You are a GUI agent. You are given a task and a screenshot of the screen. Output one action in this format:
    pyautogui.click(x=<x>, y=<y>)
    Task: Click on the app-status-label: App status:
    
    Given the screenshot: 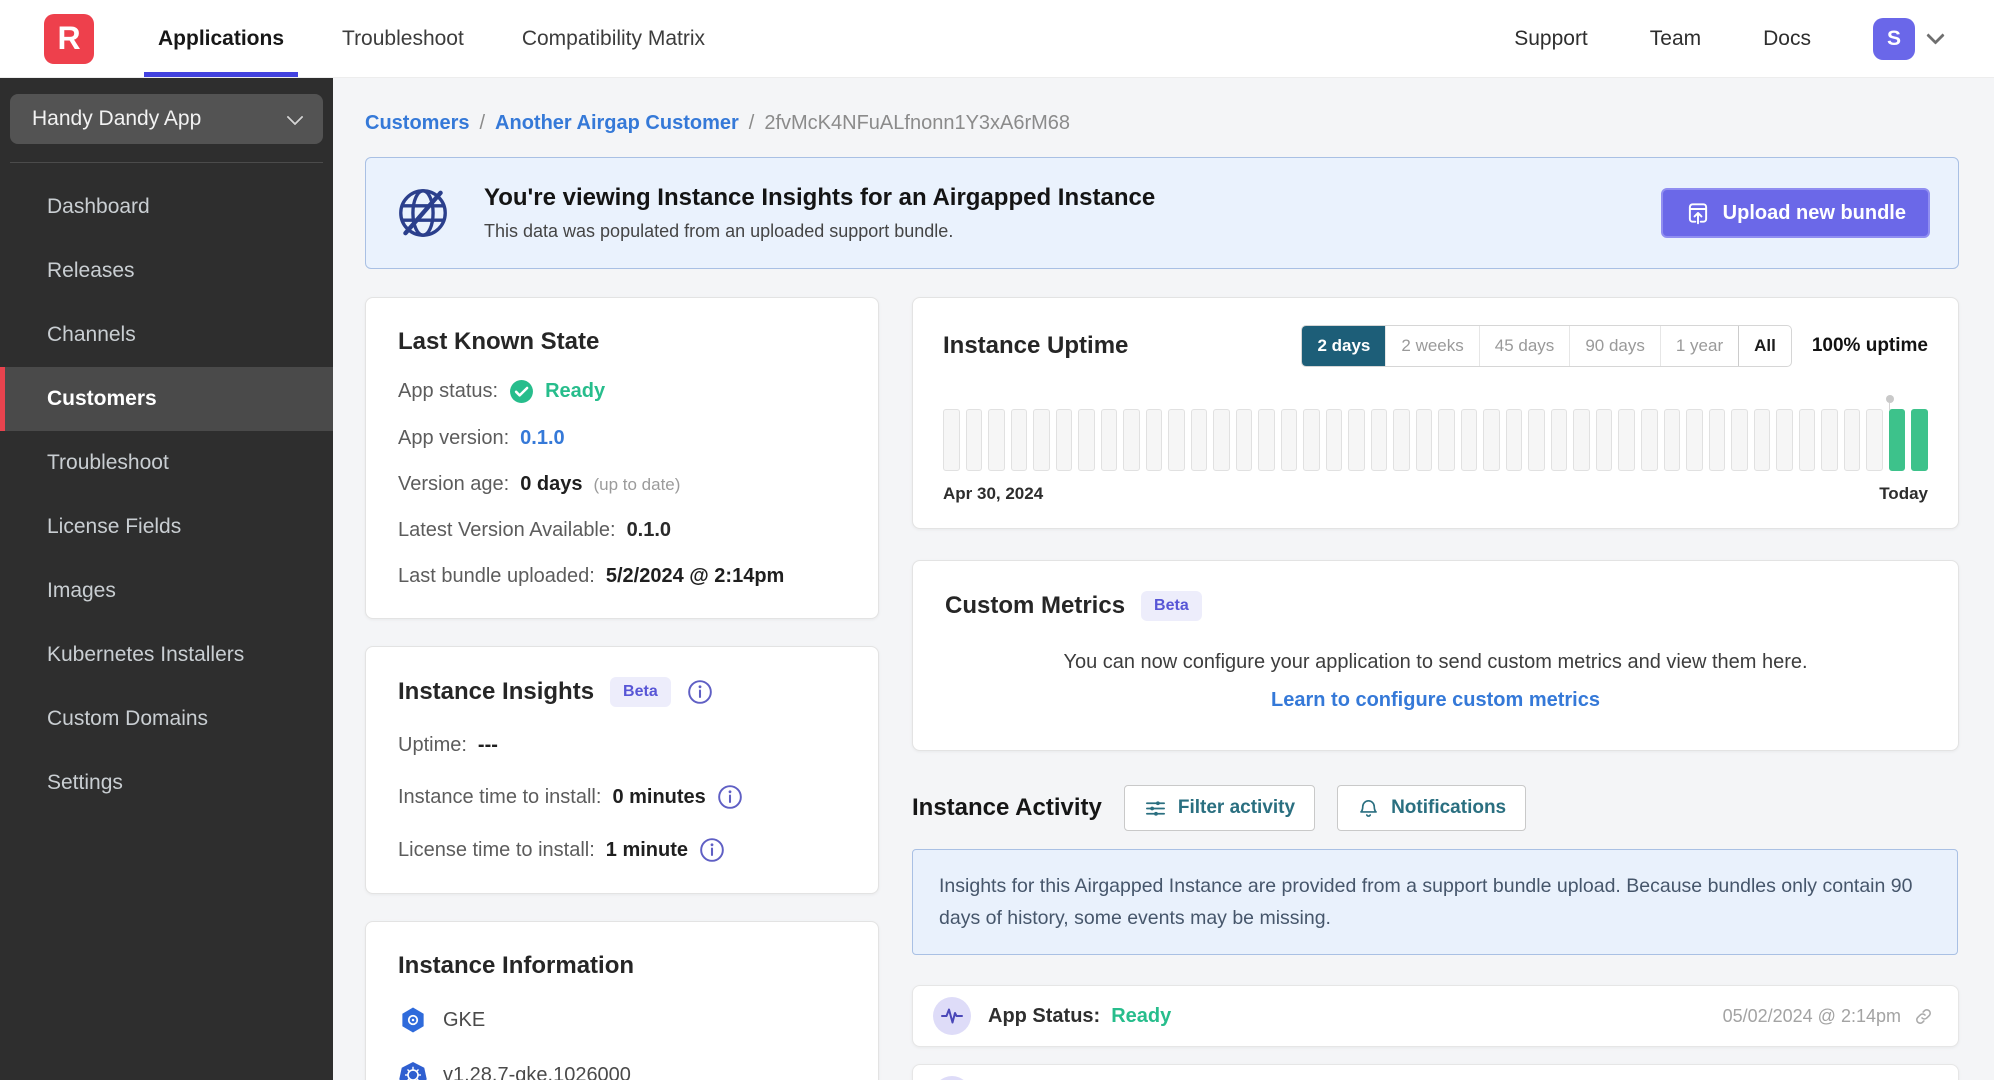 What is the action you would take?
    pyautogui.click(x=448, y=391)
    